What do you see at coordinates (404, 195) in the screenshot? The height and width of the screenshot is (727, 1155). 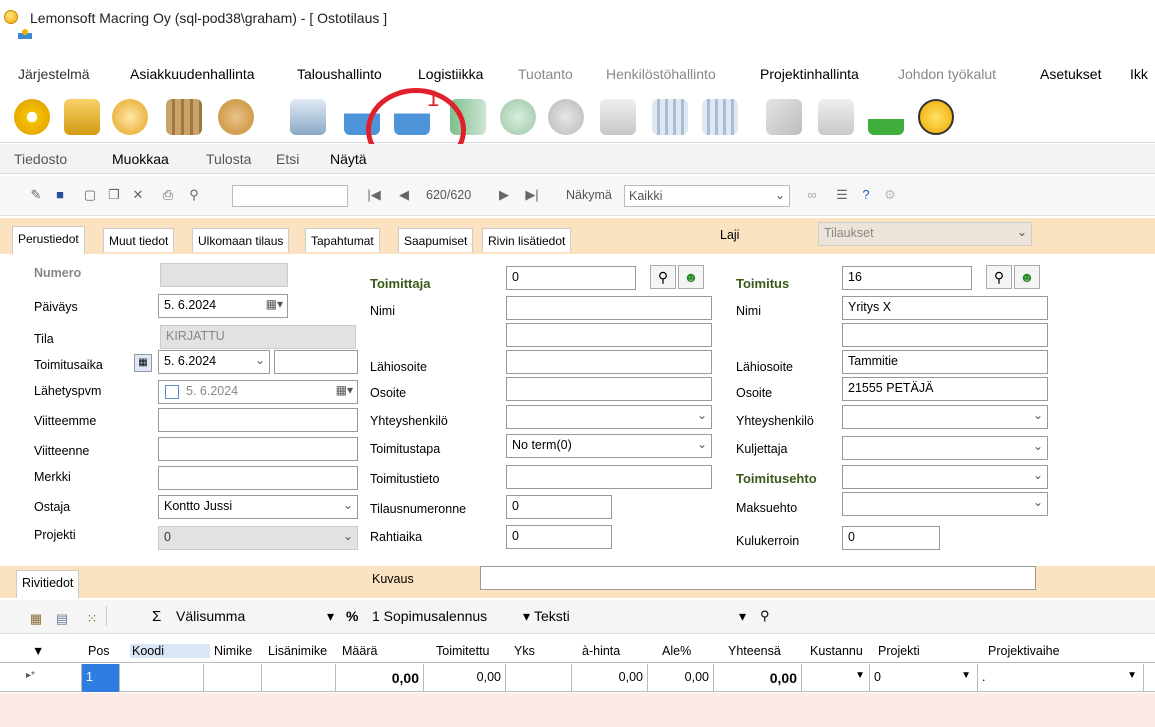 I see `prev-record-icon: ◀` at bounding box center [404, 195].